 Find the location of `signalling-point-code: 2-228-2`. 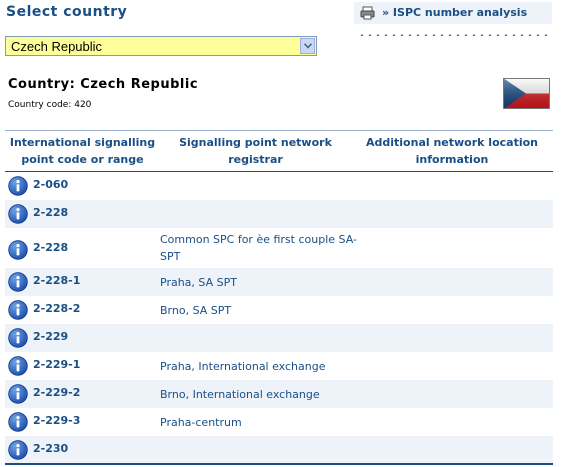

signalling-point-code: 2-228-2 is located at coordinates (57, 308).